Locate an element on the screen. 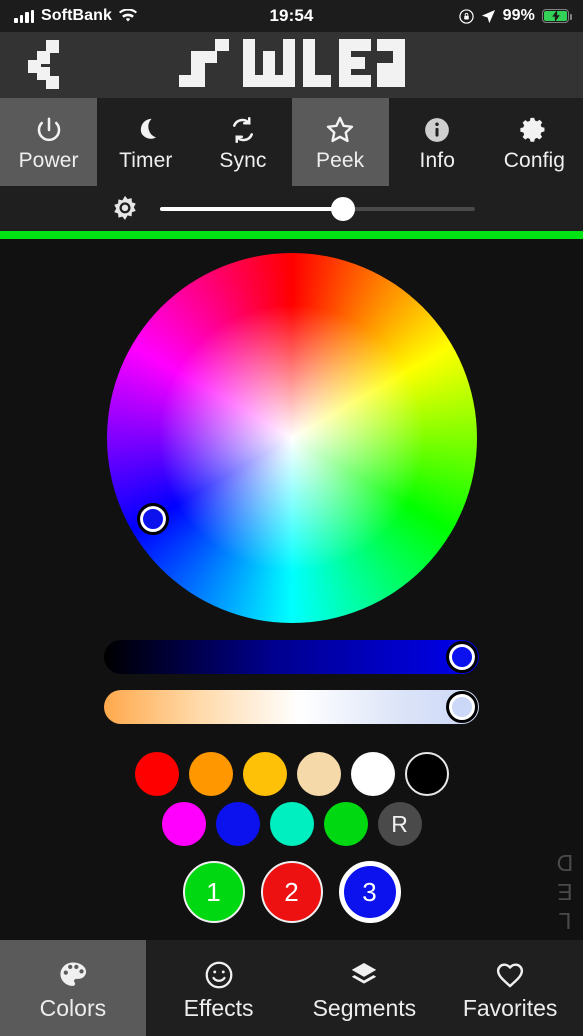 The width and height of the screenshot is (583, 1036). brightness-row is located at coordinates (291, 208).